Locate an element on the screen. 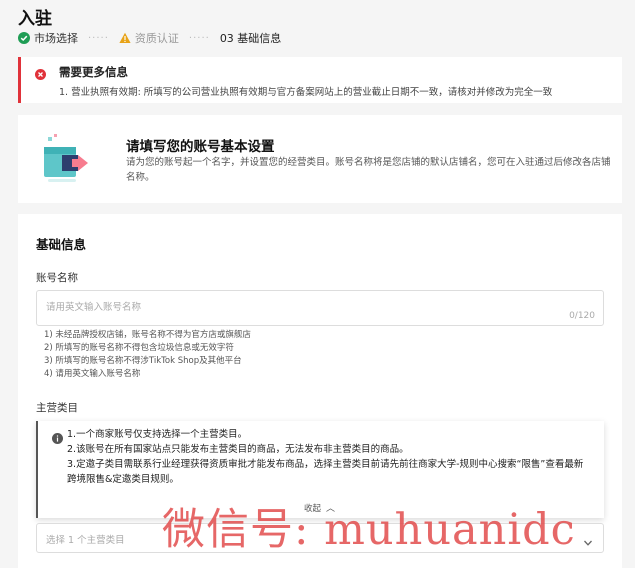 Image resolution: width=635 pixels, height=568 pixels. char-counter: 0/120 is located at coordinates (582, 316).